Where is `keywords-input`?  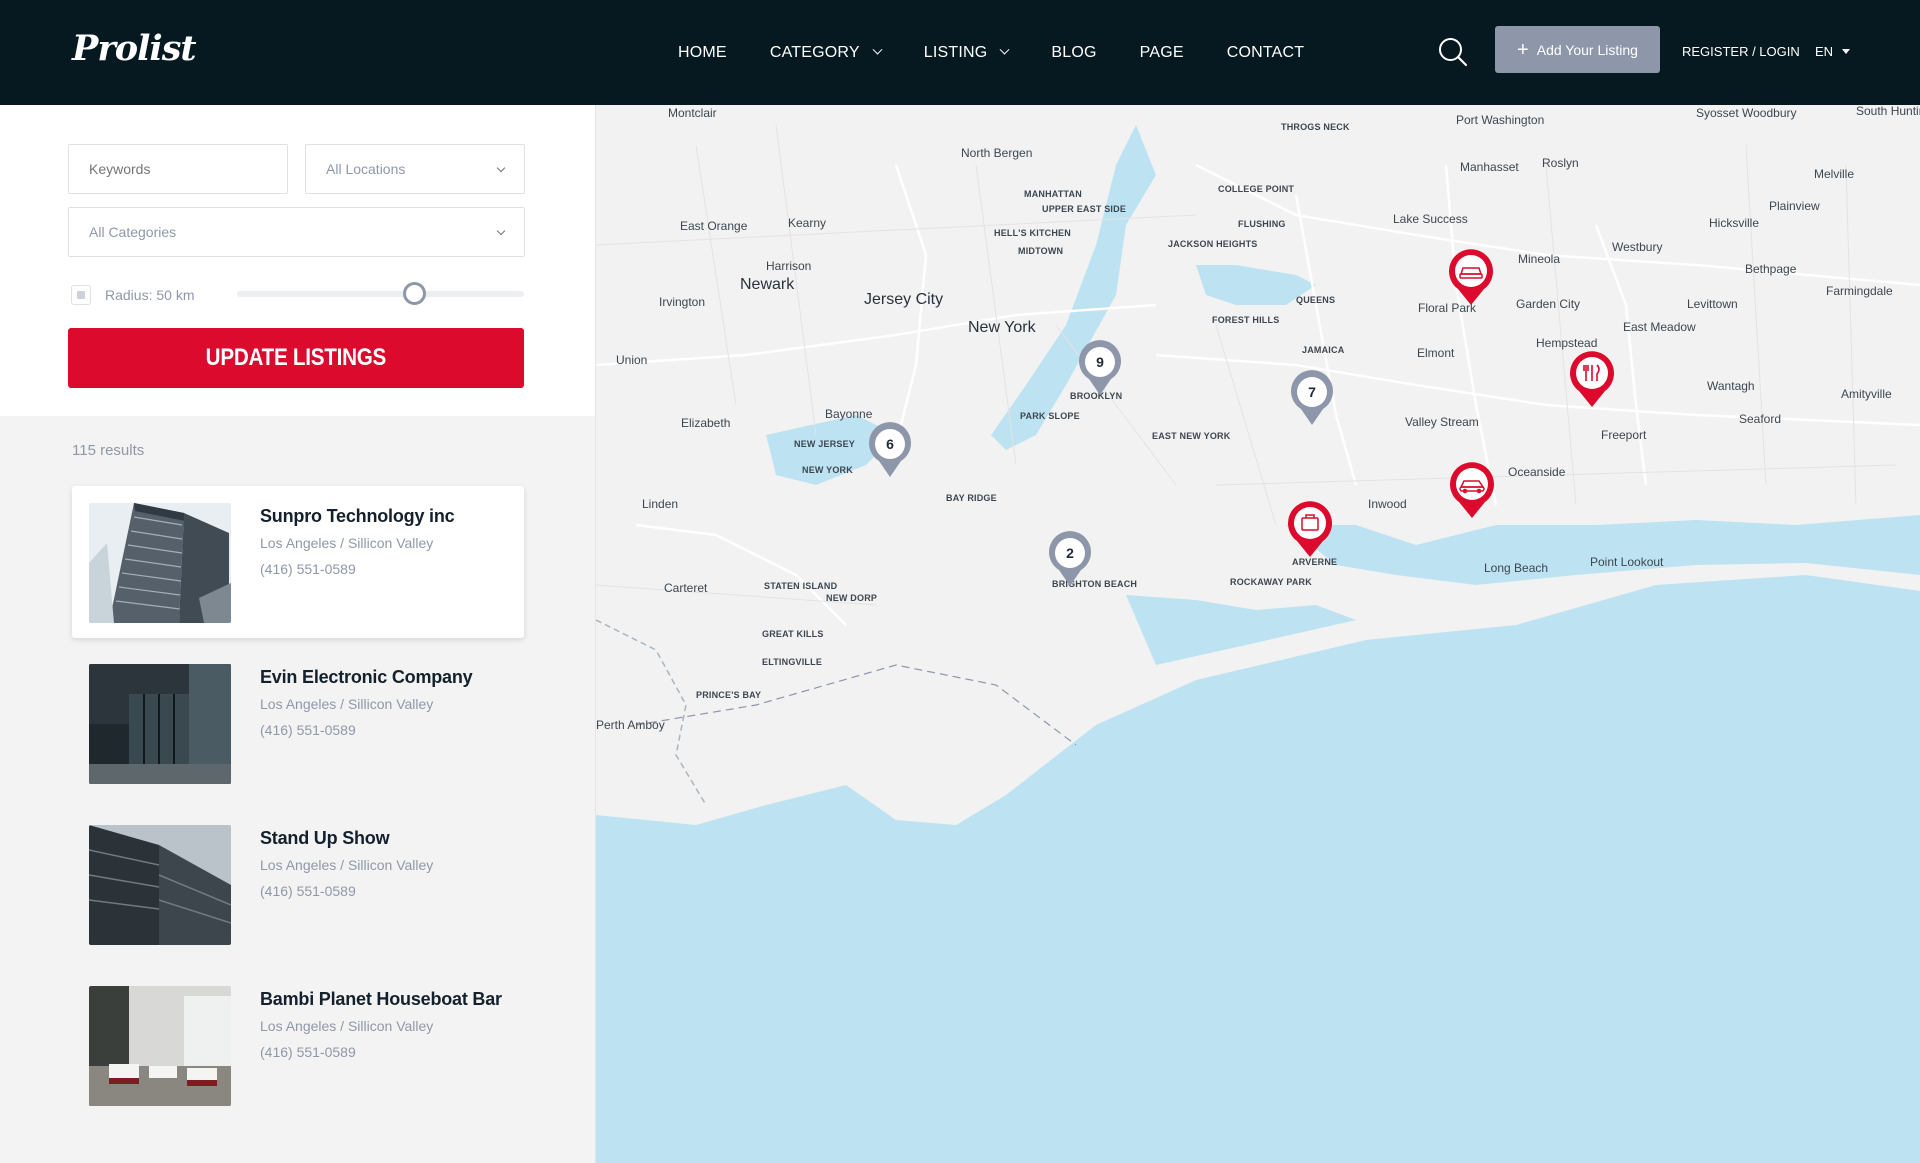 keywords-input is located at coordinates (178, 169).